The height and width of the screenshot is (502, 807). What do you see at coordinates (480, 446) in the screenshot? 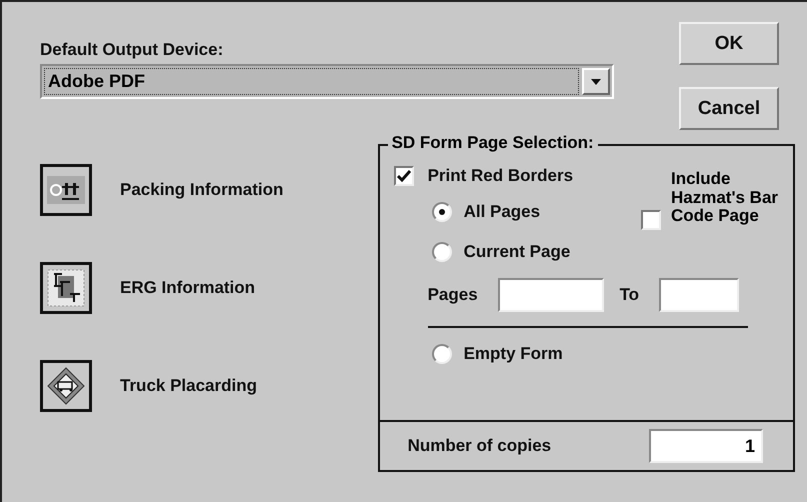
I see `copies-label: Number of copies` at bounding box center [480, 446].